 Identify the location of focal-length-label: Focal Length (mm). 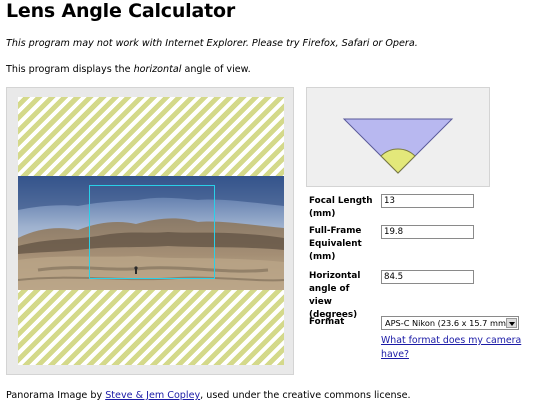
(342, 208).